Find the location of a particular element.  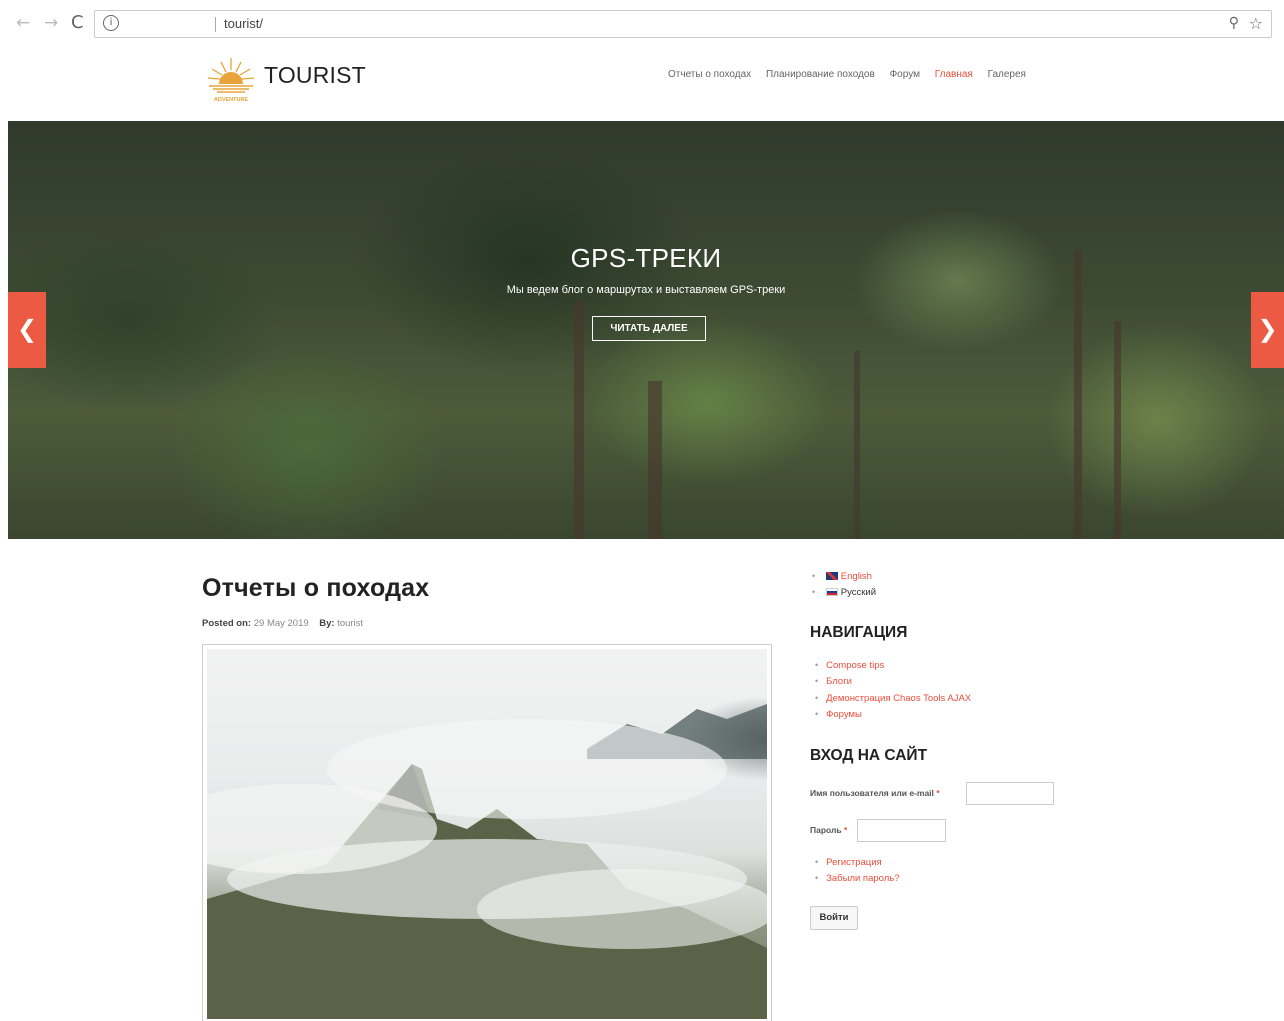

nav-item-gallery: Галерея is located at coordinates (1007, 74).